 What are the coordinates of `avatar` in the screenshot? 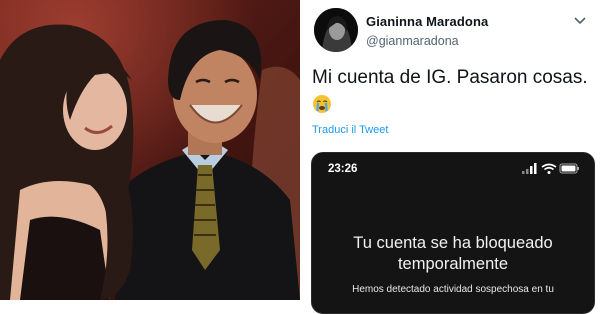 It's located at (336, 30).